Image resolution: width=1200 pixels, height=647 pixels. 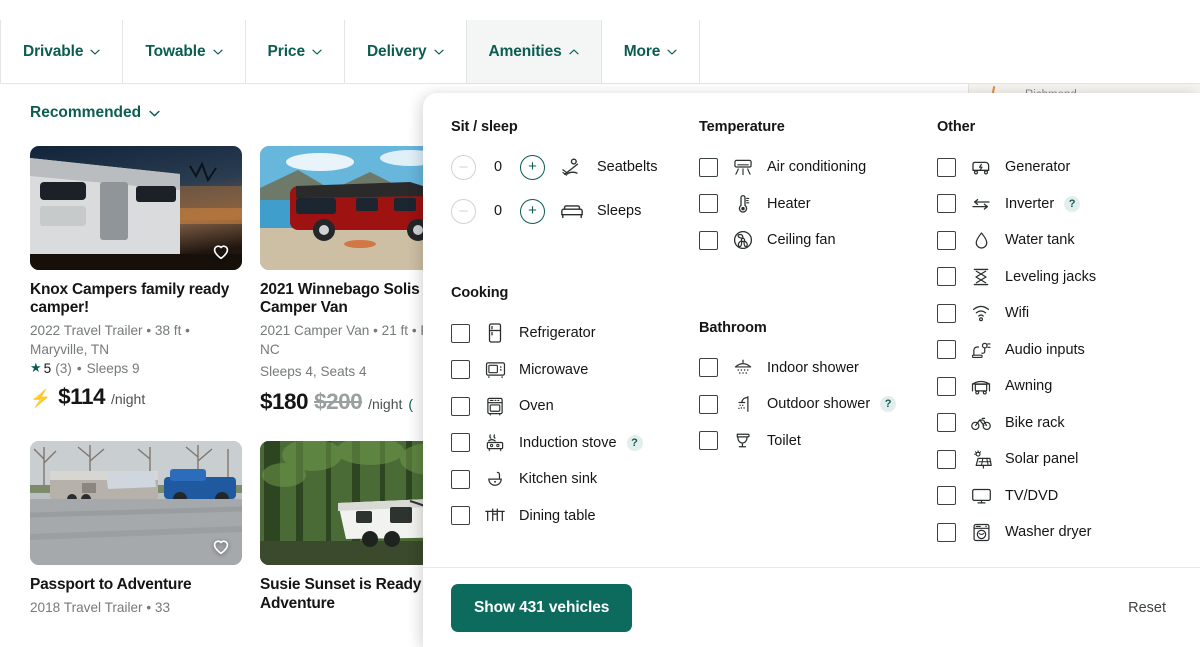 I want to click on checkbox-label: TV/DVD, so click(x=1032, y=495).